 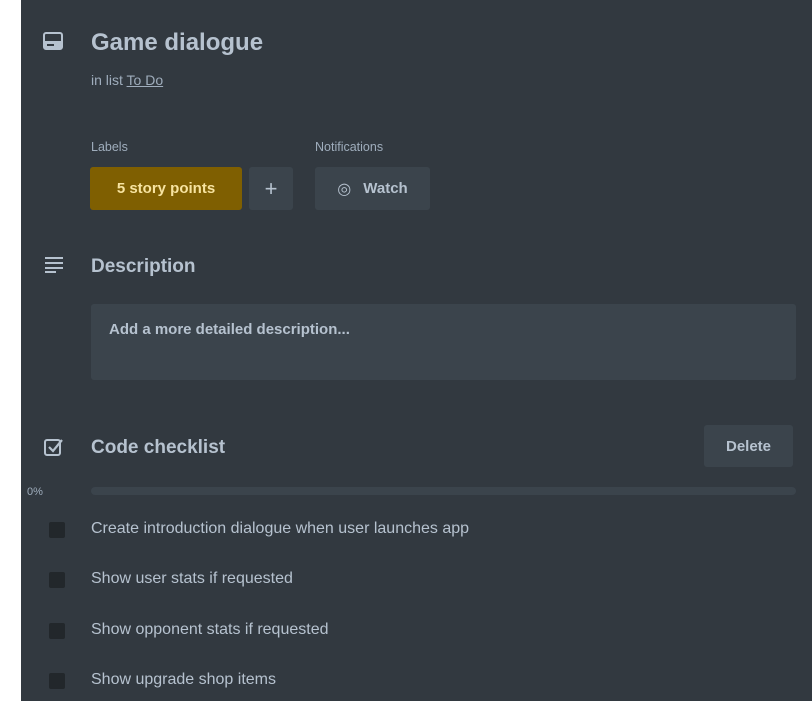 I want to click on checklist-item: Show opponent stats if requested, so click(x=416, y=631).